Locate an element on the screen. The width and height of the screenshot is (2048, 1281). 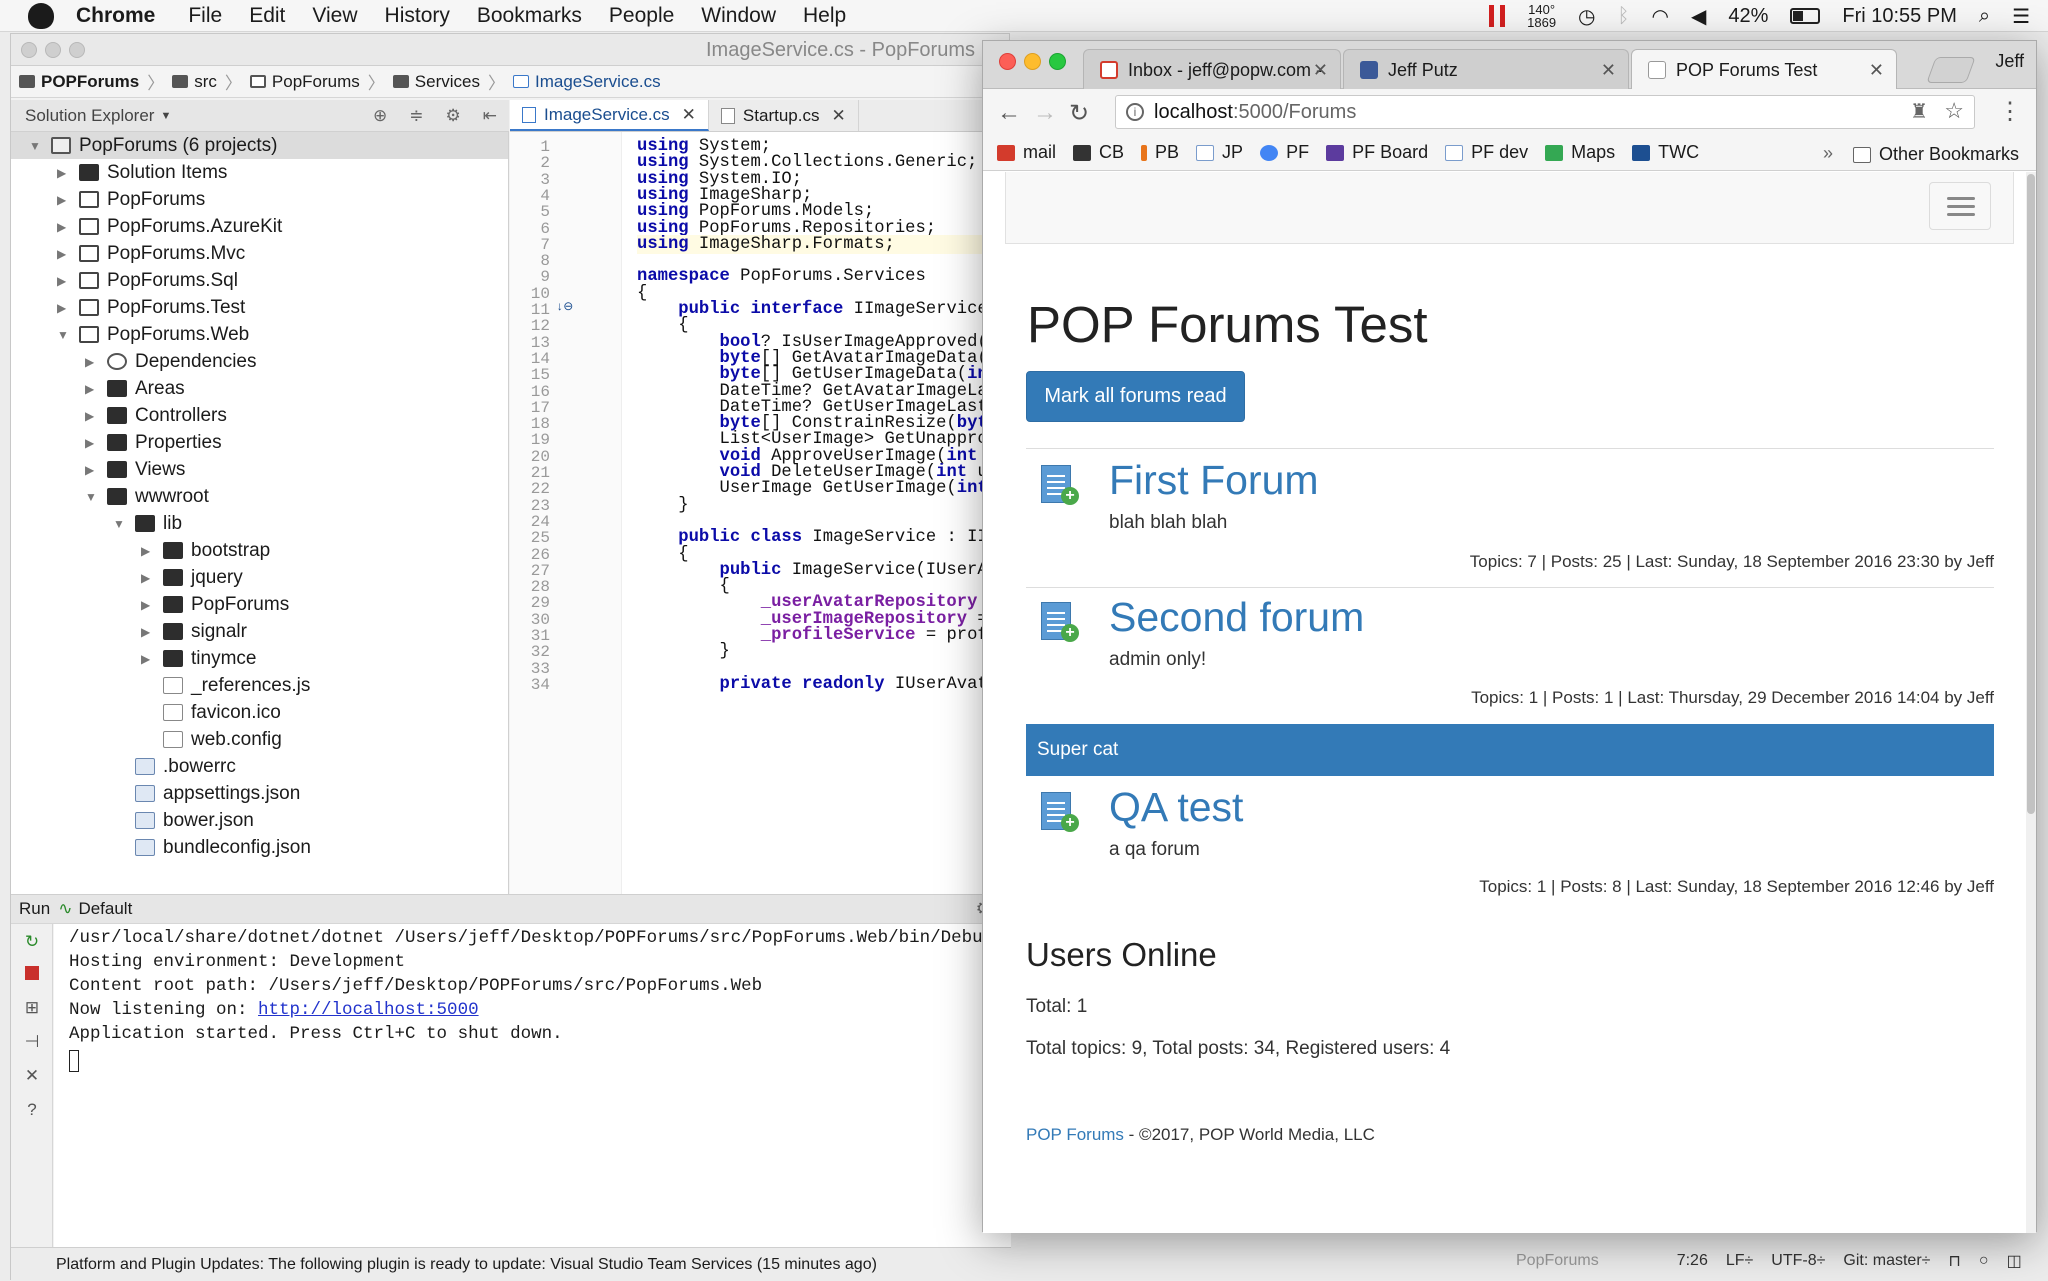
tree-item: ▶ Solution Items is located at coordinates (119, 172).